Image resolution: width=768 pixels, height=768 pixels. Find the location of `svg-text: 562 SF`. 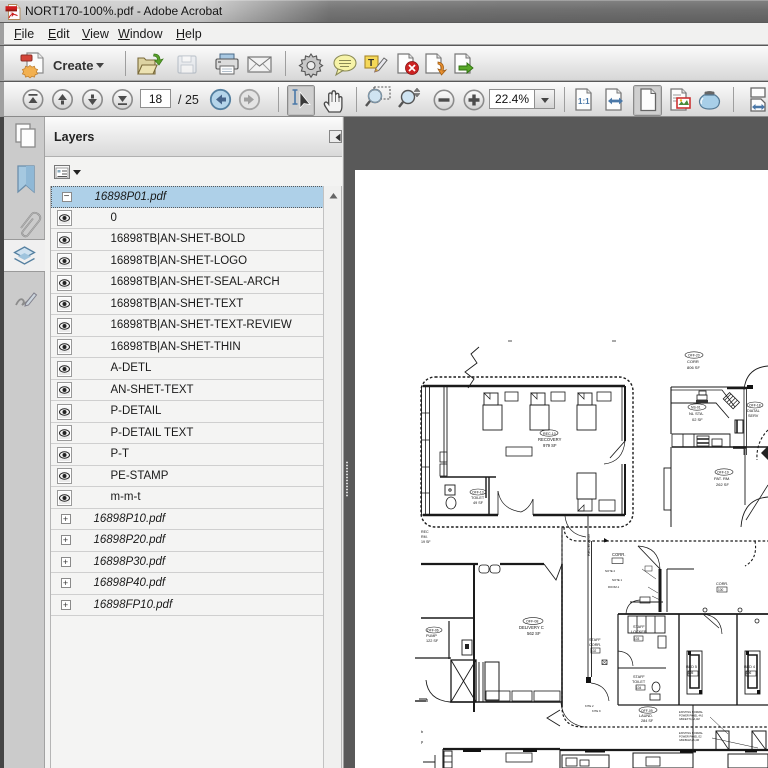

svg-text: 562 SF is located at coordinates (534, 633).